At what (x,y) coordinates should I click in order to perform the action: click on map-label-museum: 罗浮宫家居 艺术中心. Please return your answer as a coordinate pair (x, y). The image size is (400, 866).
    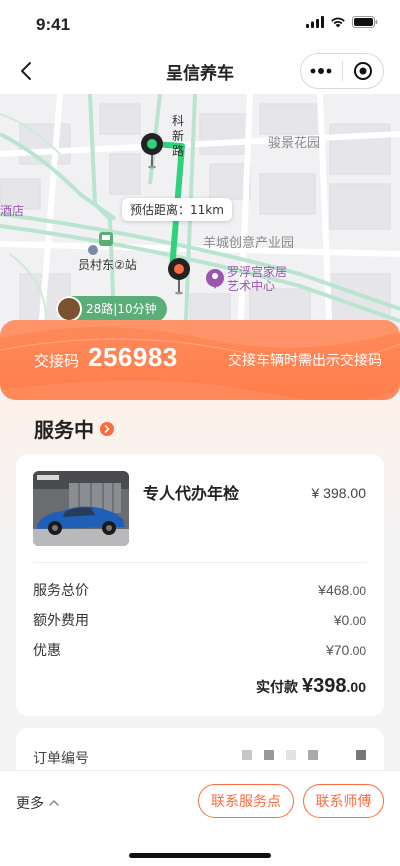
    Looking at the image, I should click on (257, 279).